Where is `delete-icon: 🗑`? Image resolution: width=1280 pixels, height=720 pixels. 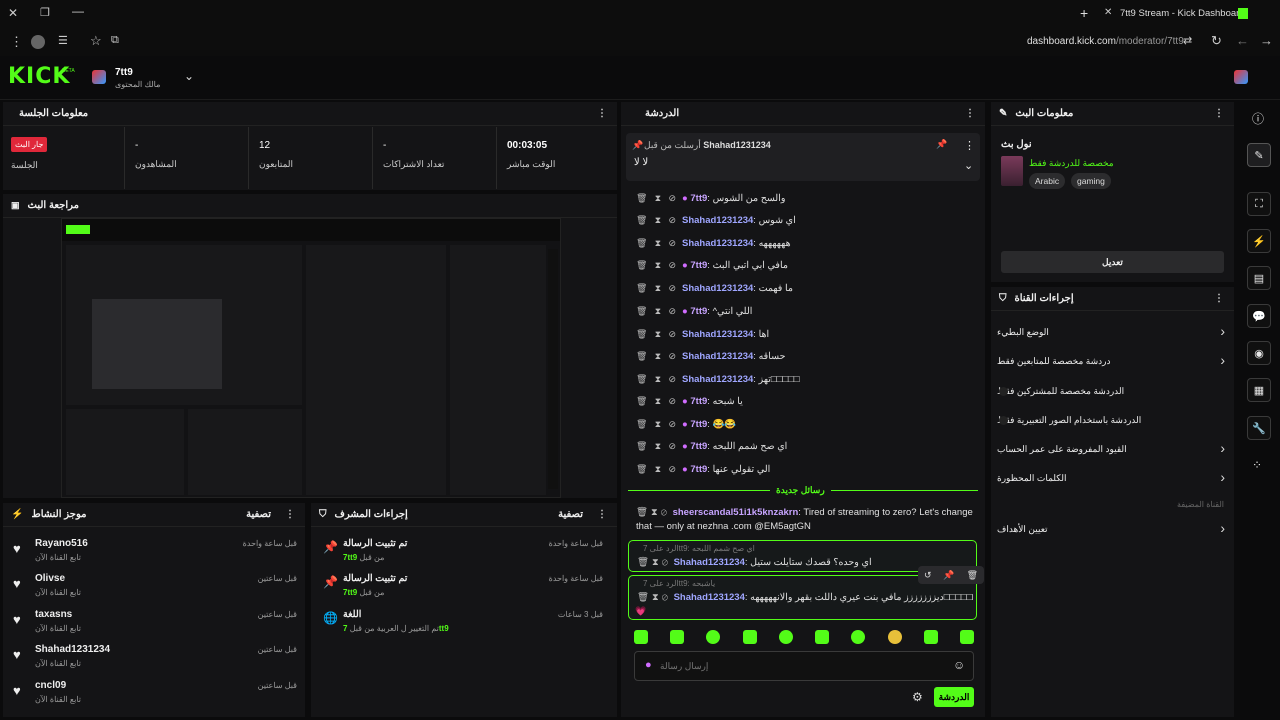
delete-icon: 🗑 is located at coordinates (972, 575).